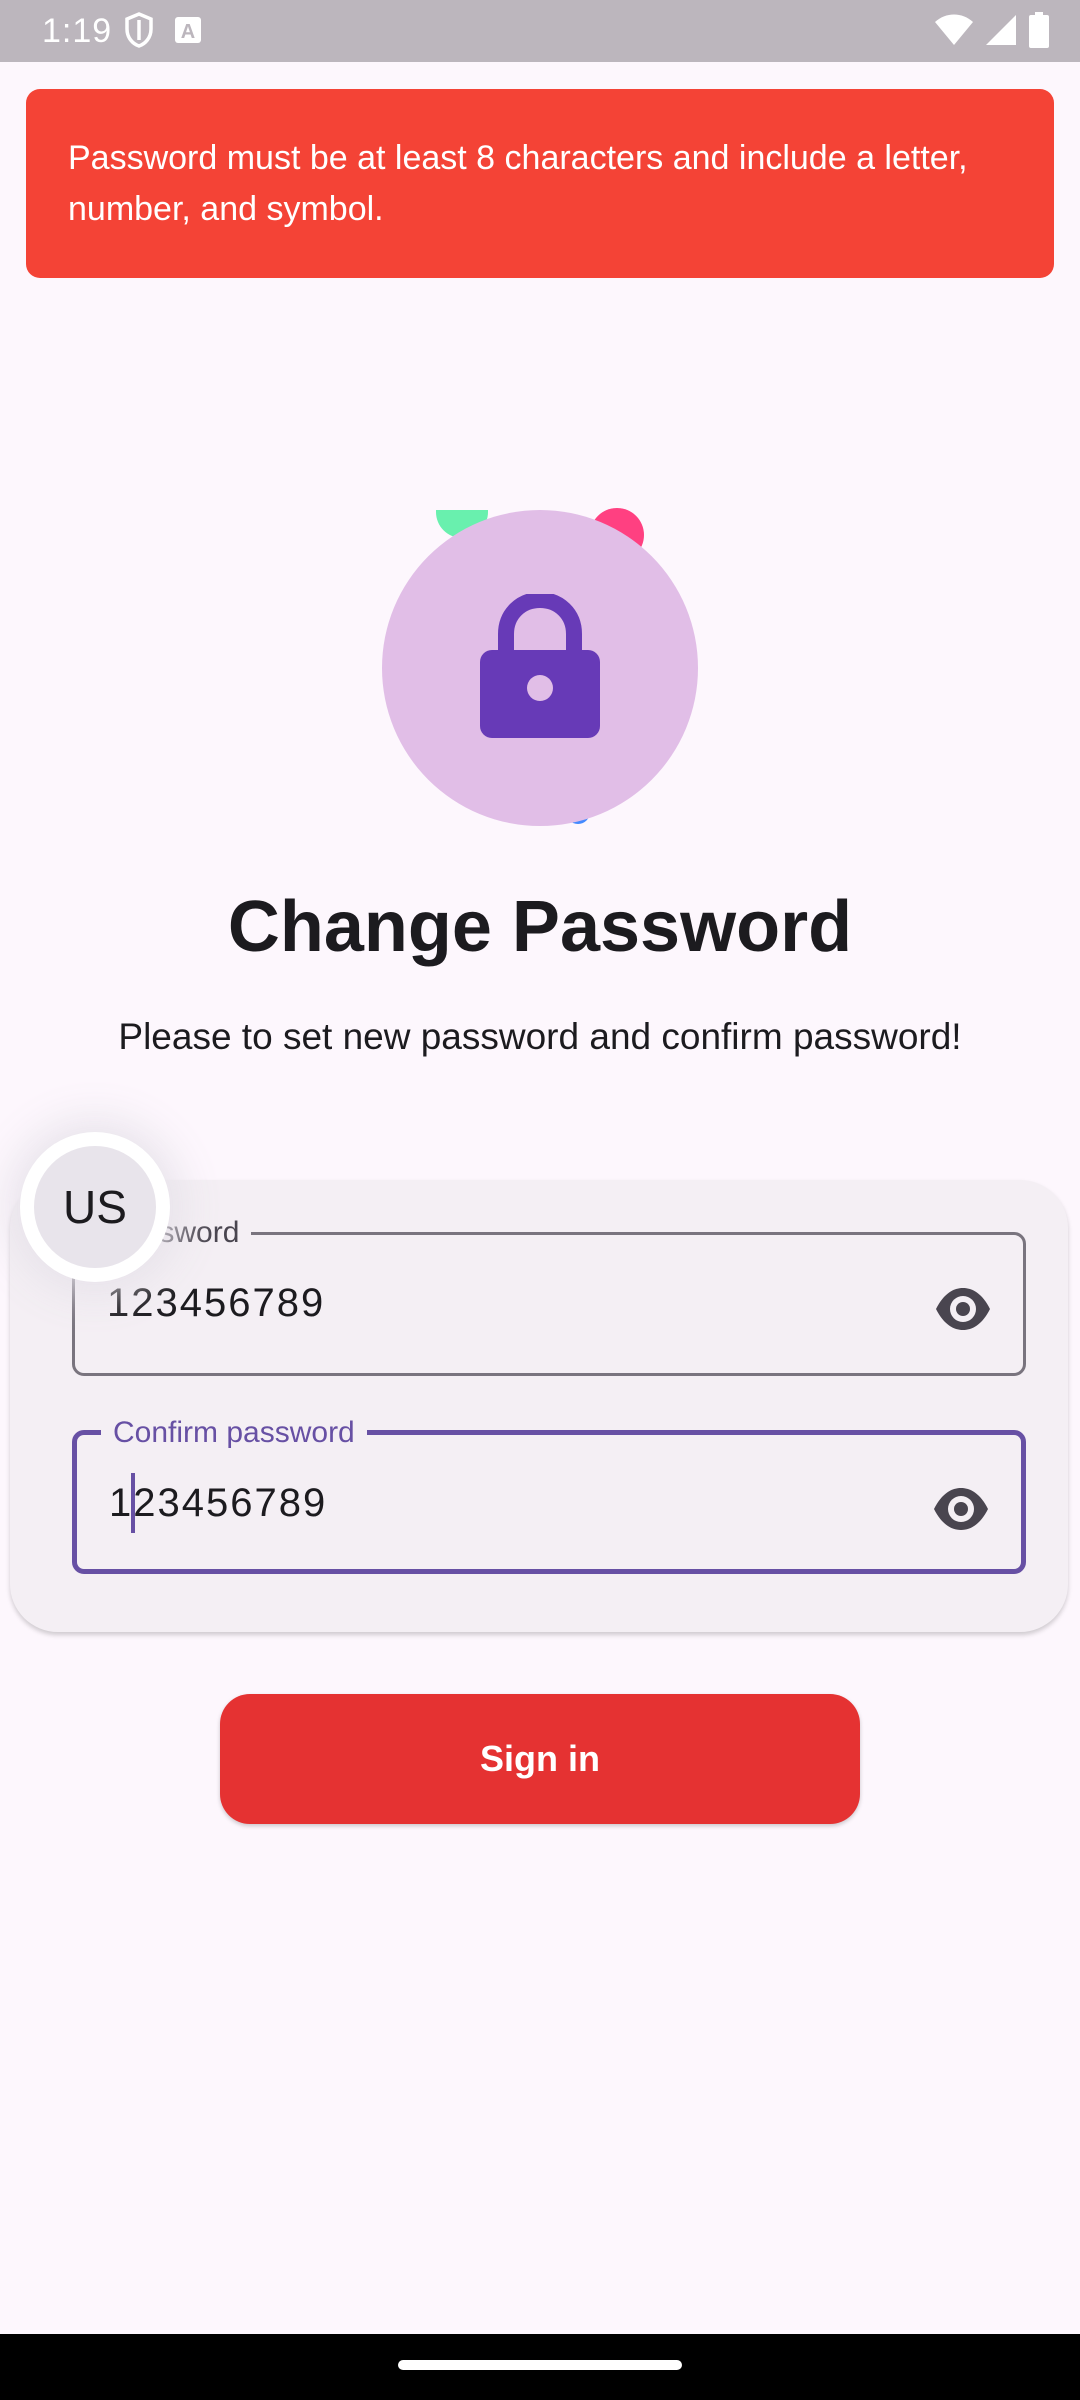 This screenshot has width=1080, height=2400. Describe the element at coordinates (540, 666) in the screenshot. I see `lock-icon` at that location.